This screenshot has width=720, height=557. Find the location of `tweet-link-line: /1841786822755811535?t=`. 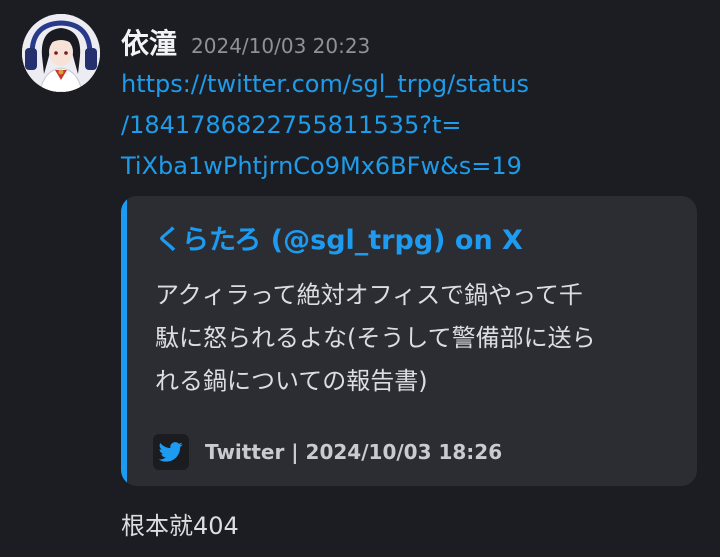

tweet-link-line: /1841786822755811535?t= is located at coordinates (401, 125).